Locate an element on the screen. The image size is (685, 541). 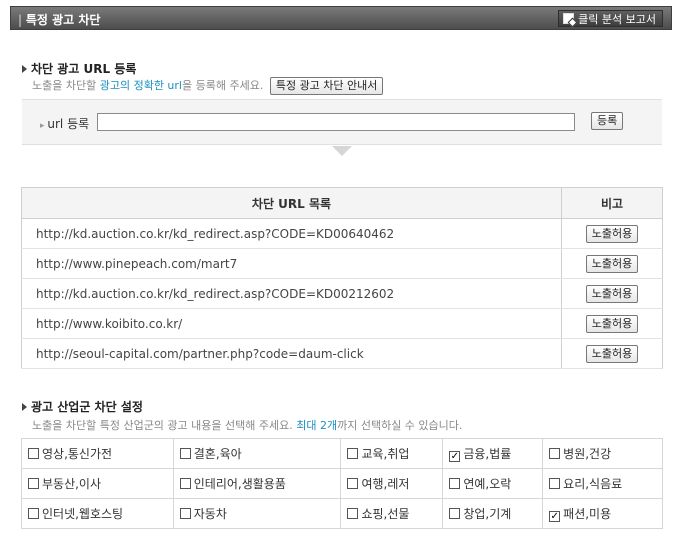
category-label: 인테리어,생활용품 is located at coordinates (239, 484).